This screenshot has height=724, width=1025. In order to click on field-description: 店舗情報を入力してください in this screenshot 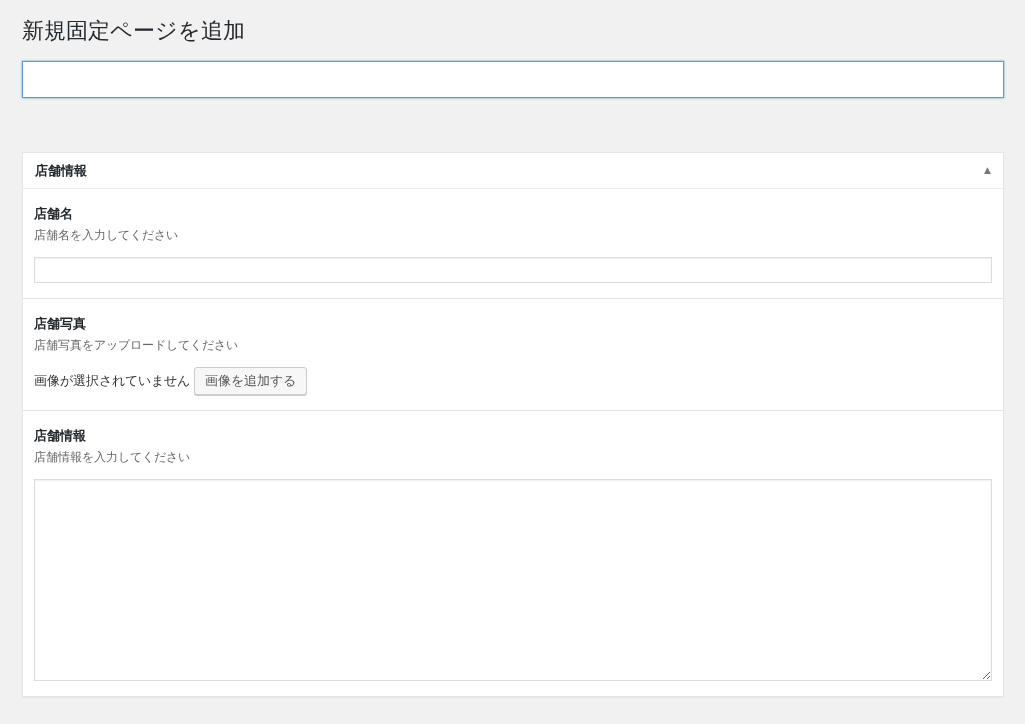, I will do `click(112, 457)`.